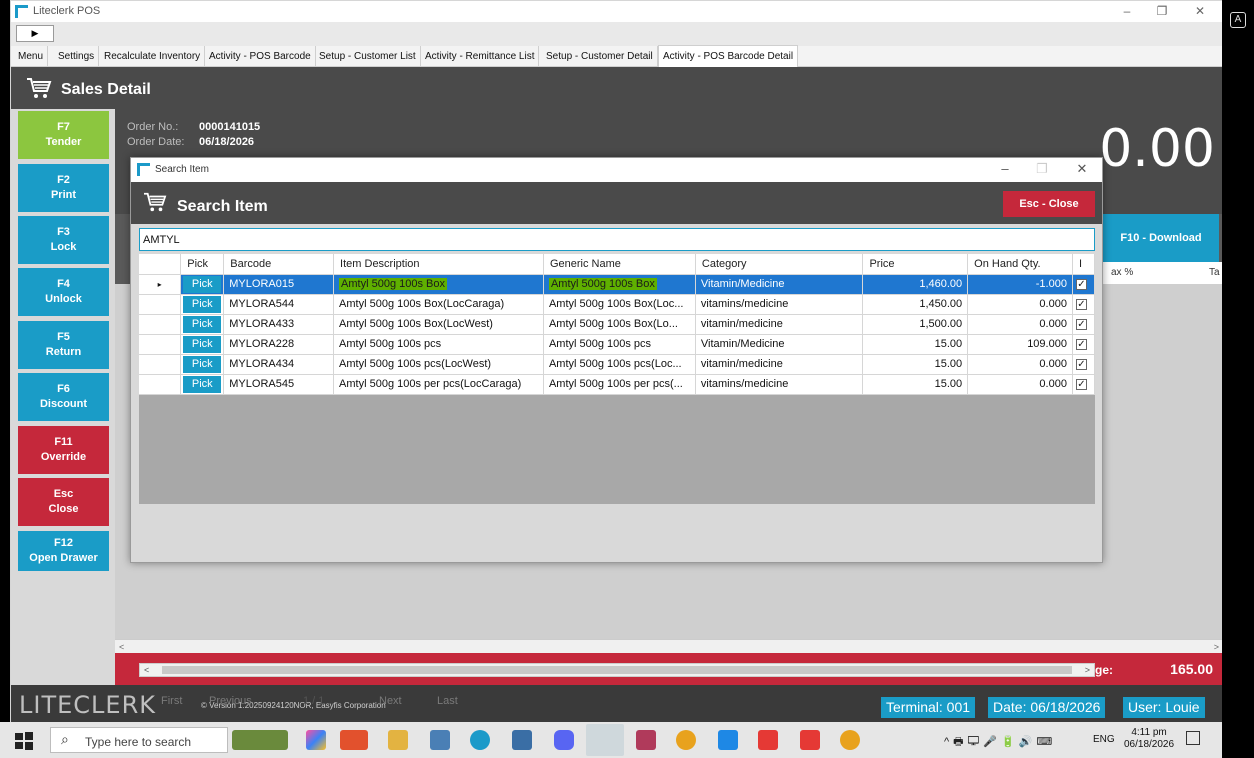 Image resolution: width=1254 pixels, height=758 pixels. What do you see at coordinates (619, 284) in the screenshot?
I see `generic-cell: Amtyl 500g 100s Box` at bounding box center [619, 284].